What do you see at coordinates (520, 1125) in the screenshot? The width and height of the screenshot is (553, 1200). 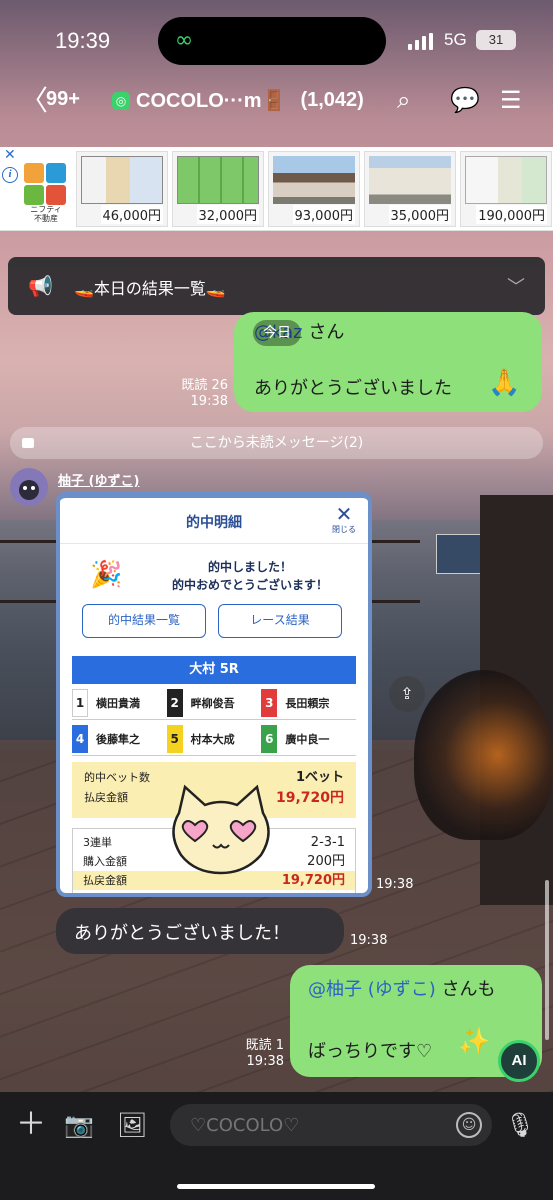 I see `microphone-icon: 🎙` at bounding box center [520, 1125].